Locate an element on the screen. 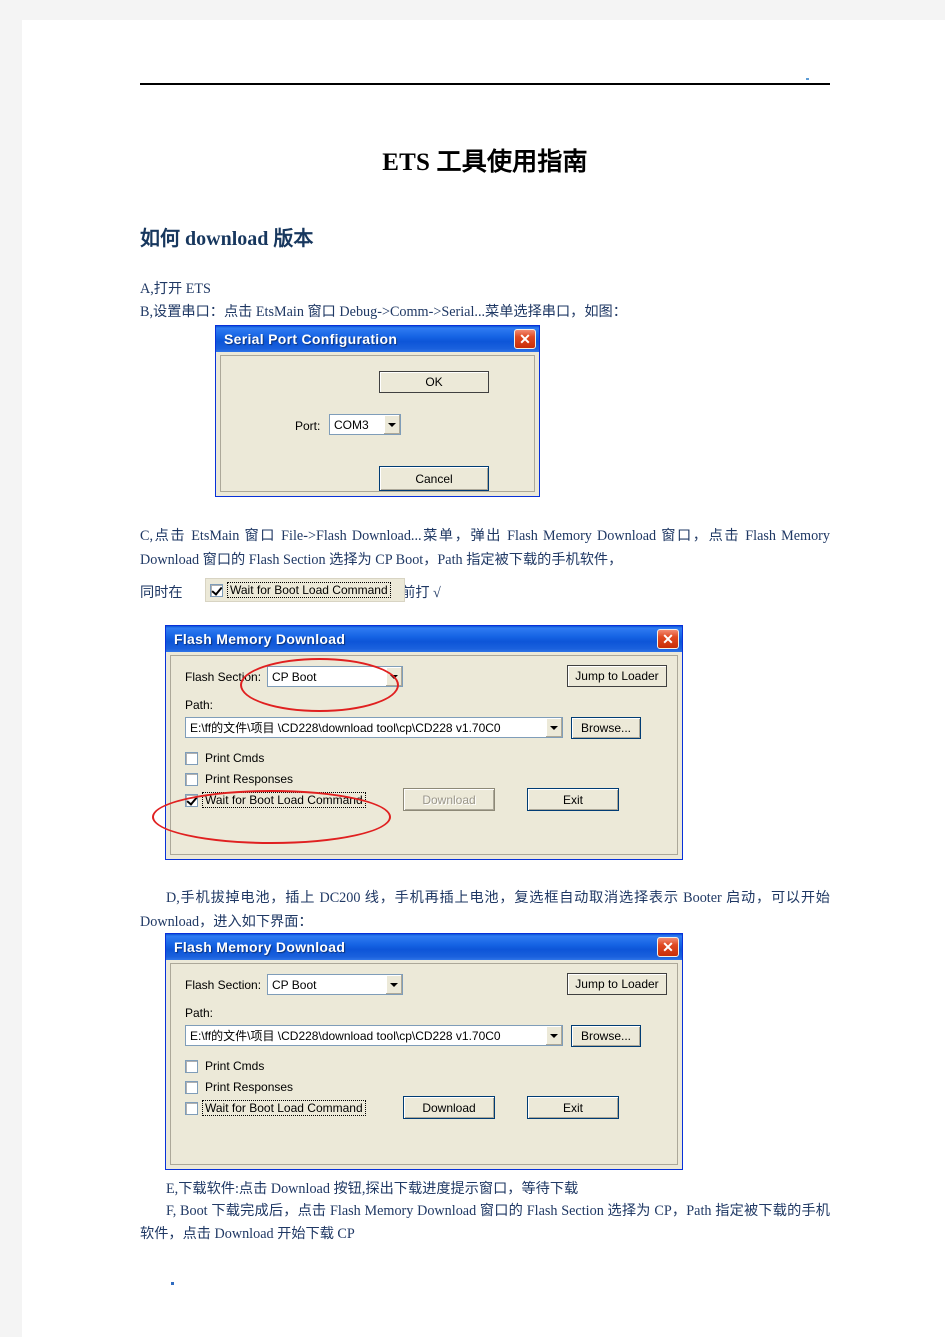  inline-checkbox-snippet: Wait for Boot Load Command is located at coordinates (305, 590).